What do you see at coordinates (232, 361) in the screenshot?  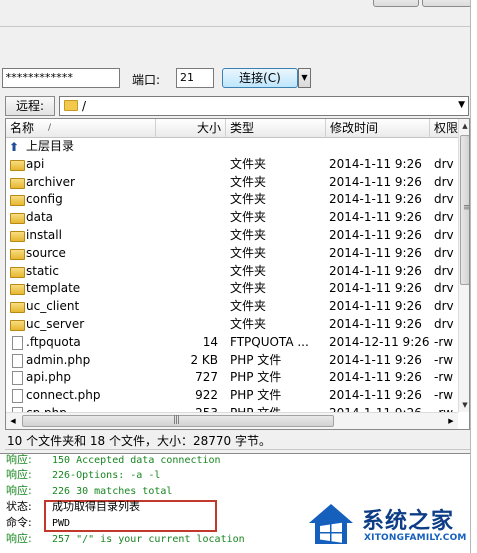 I see `file-row: admin.php 2 KB PHP 文件 2014-1-11 9:26 -rw` at bounding box center [232, 361].